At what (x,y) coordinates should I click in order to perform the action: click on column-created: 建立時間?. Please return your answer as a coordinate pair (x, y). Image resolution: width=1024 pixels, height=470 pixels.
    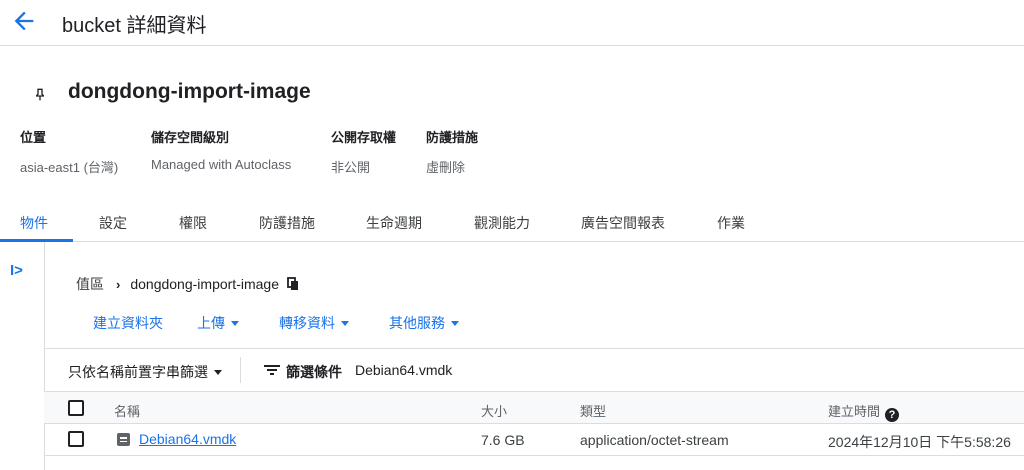
    Looking at the image, I should click on (864, 411).